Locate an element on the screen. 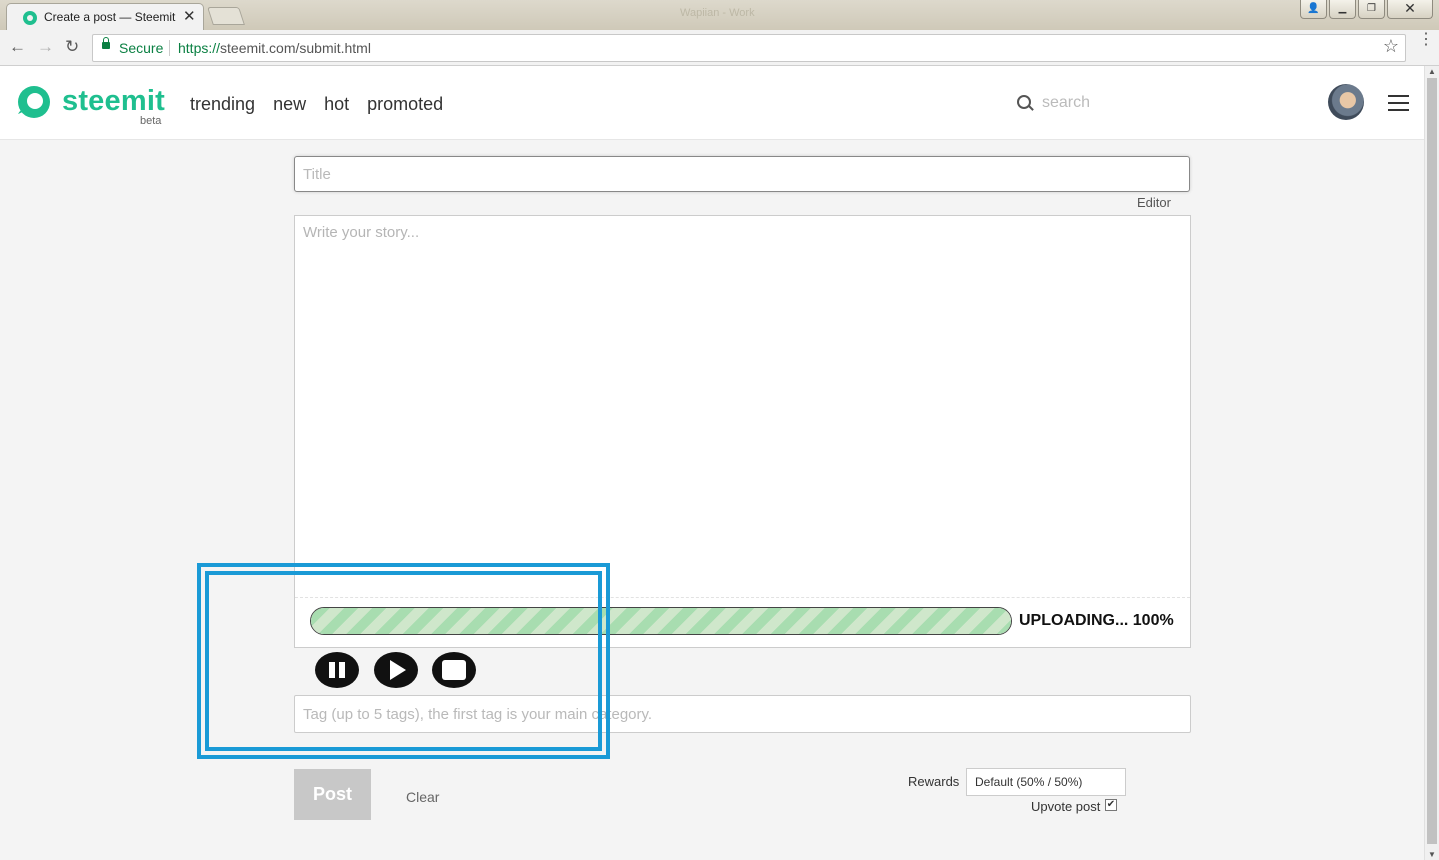 The height and width of the screenshot is (860, 1439). scroll-thumb is located at coordinates (1432, 461).